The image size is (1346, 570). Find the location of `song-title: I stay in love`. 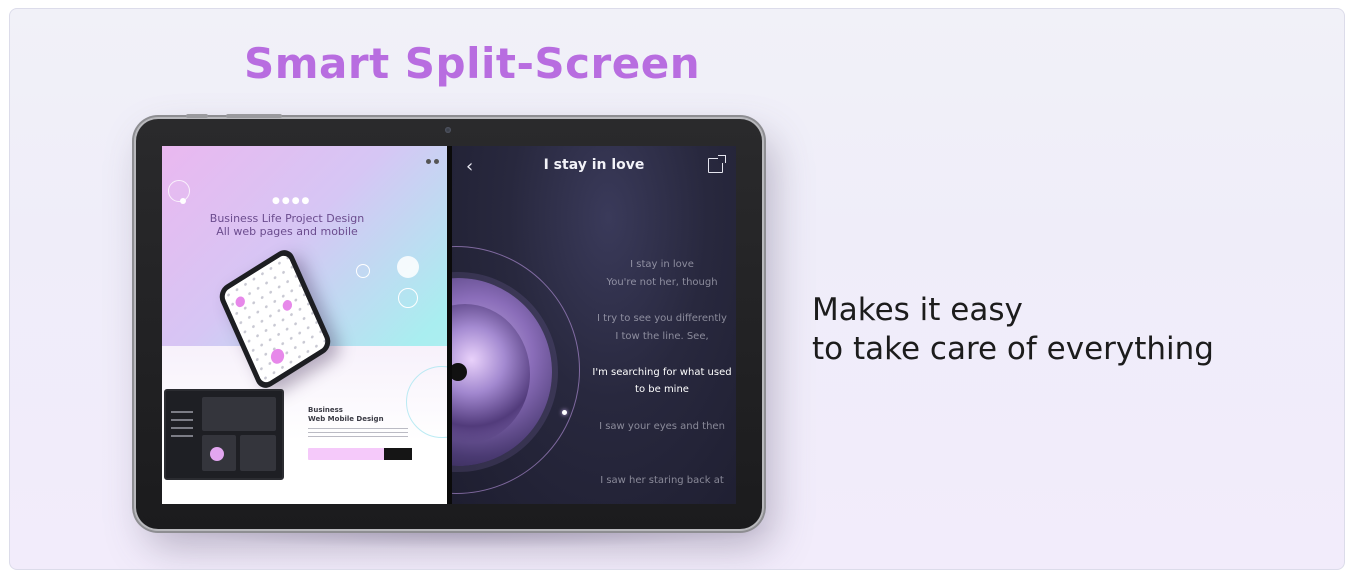

song-title: I stay in love is located at coordinates (594, 165).